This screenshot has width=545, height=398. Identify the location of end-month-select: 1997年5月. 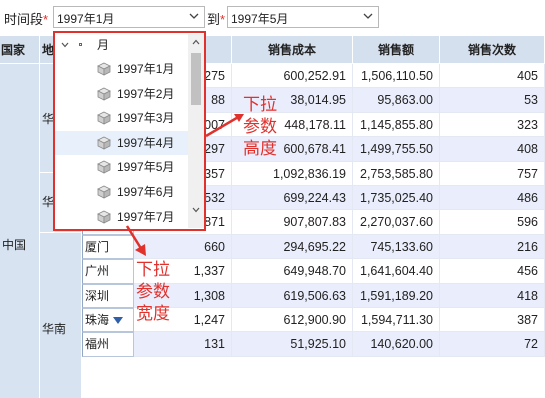
(303, 17).